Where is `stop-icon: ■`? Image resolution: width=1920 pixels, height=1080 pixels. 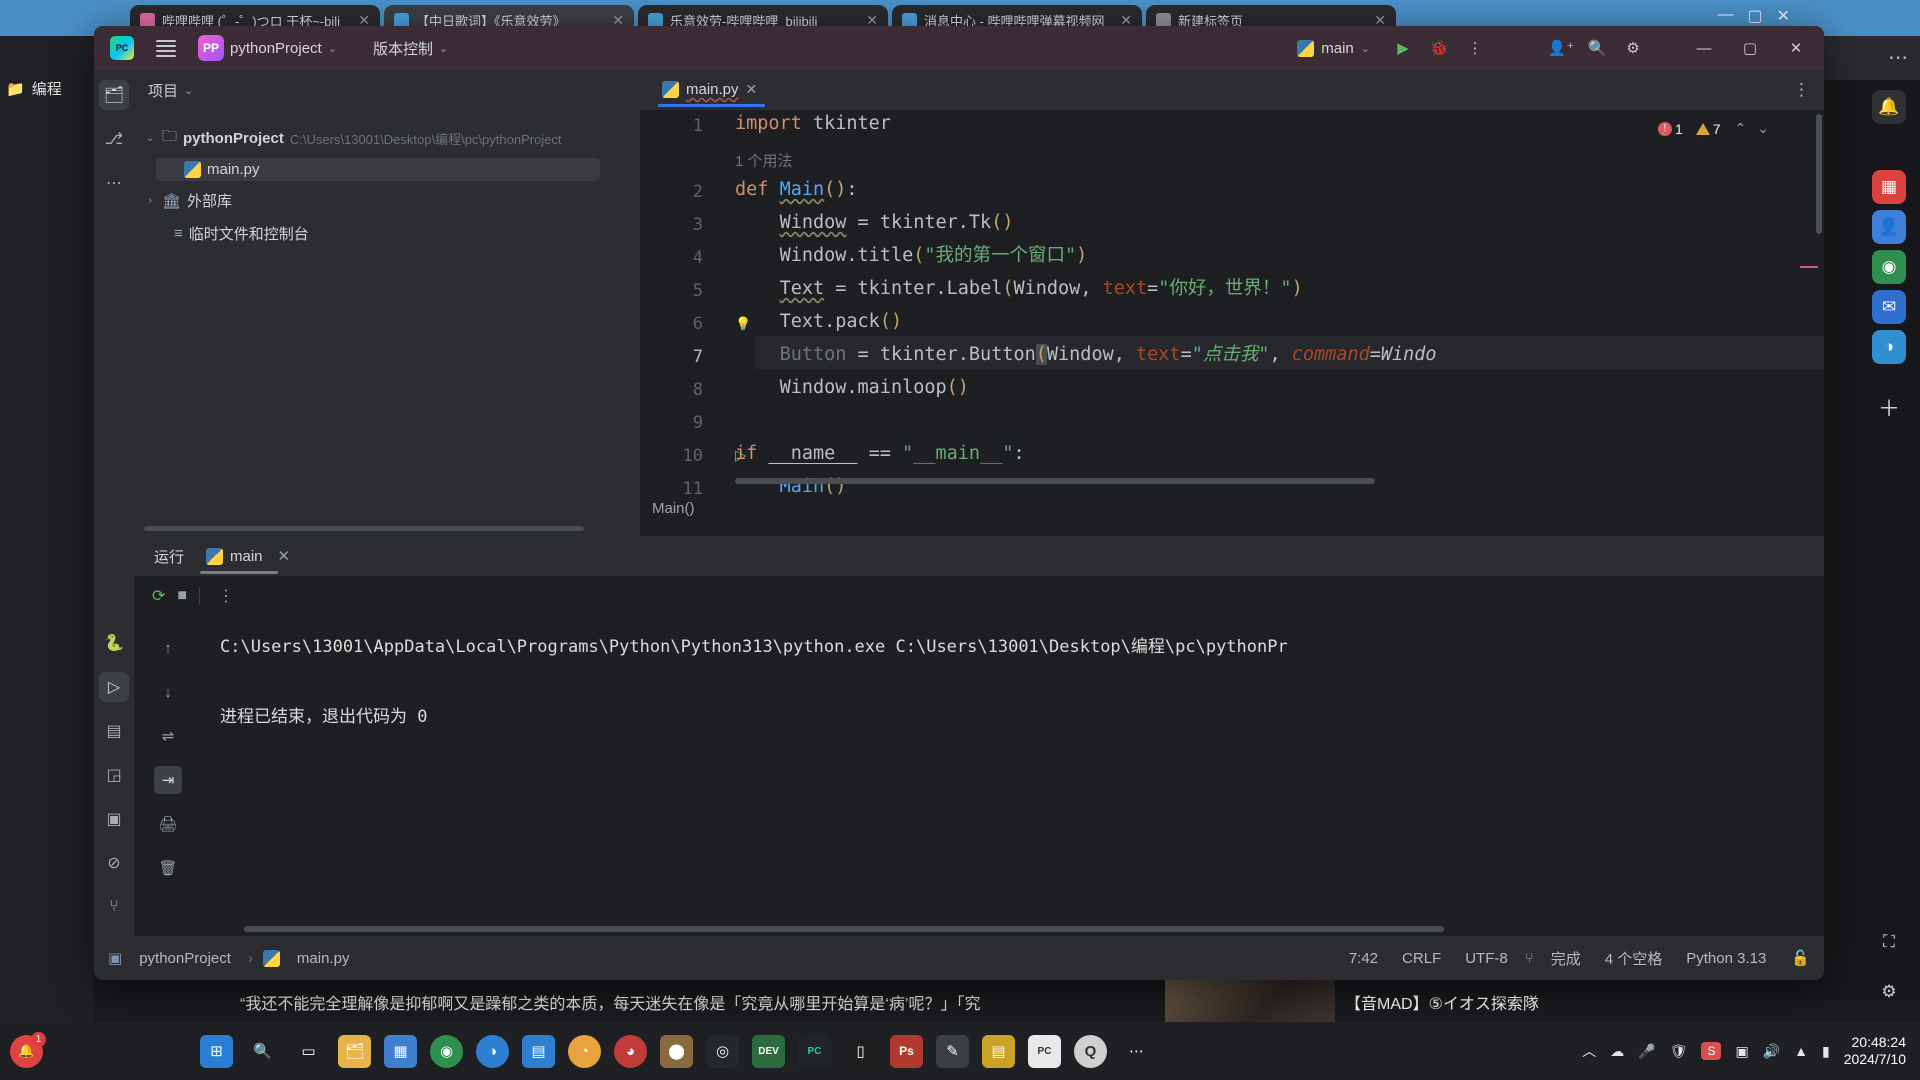
stop-icon: ■ is located at coordinates (182, 596).